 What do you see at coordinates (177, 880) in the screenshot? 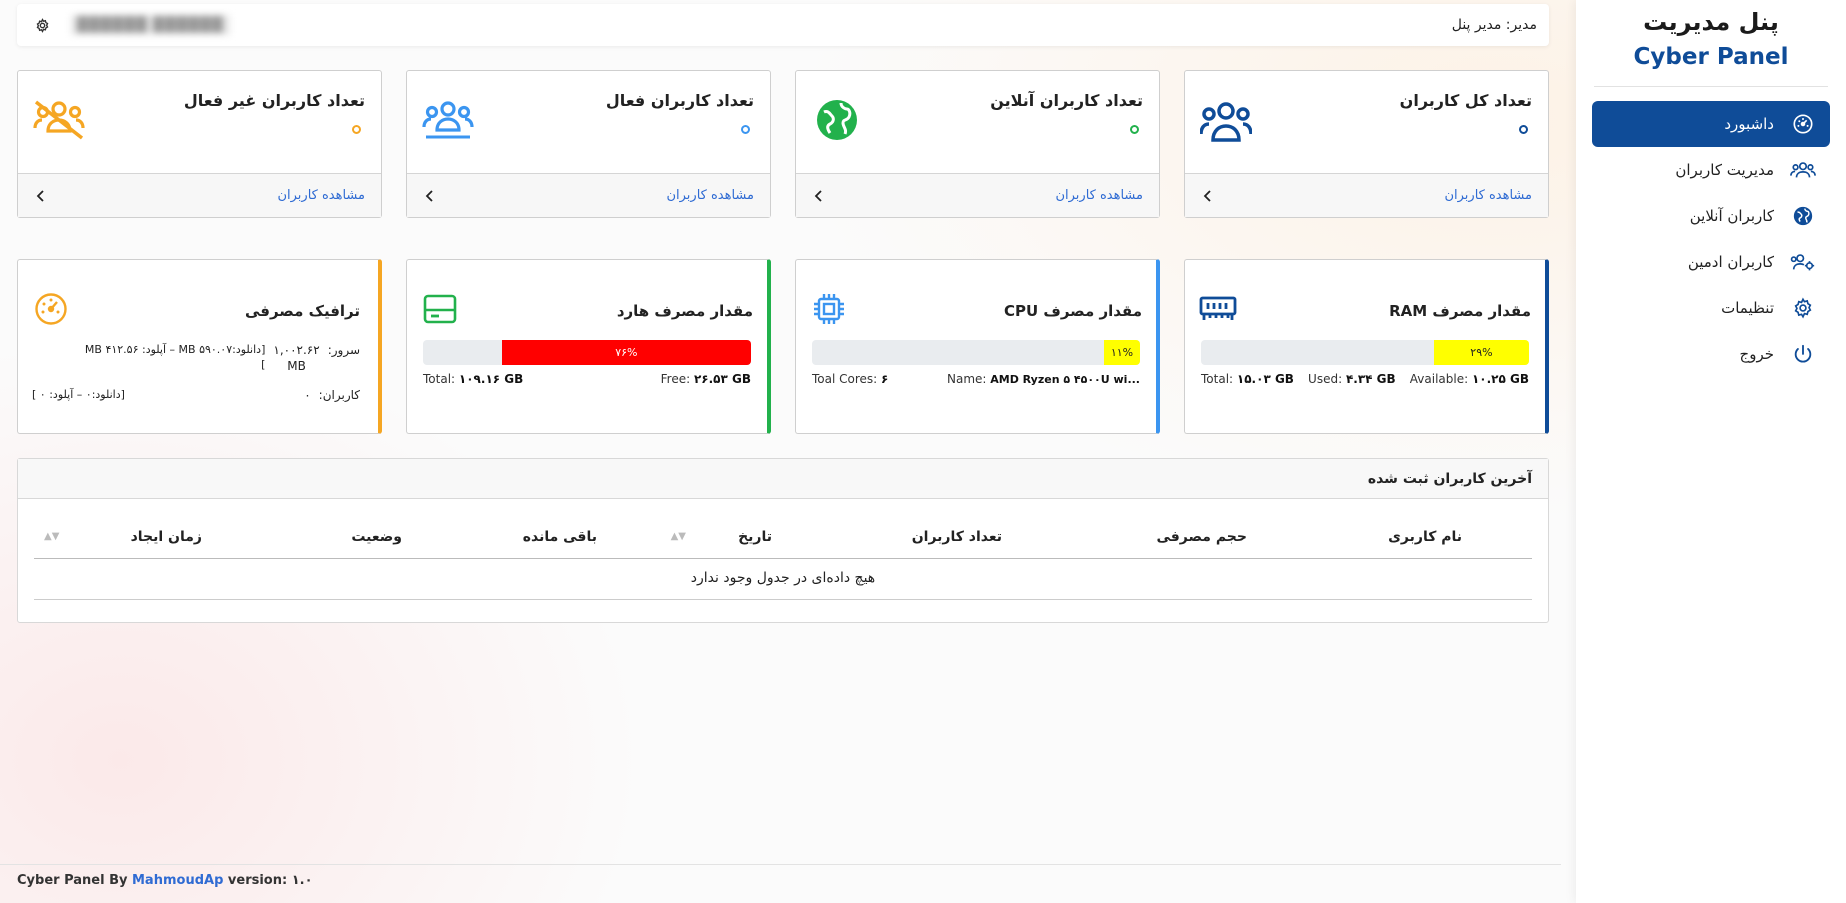
I see `author-link: MahmoudAp` at bounding box center [177, 880].